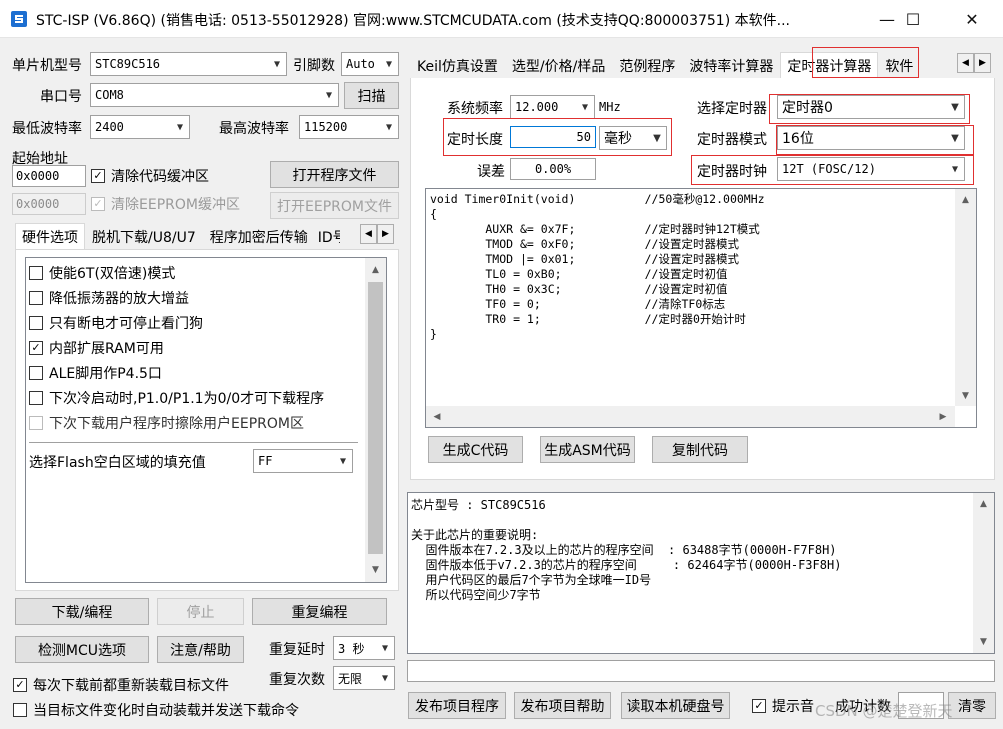 The height and width of the screenshot is (729, 1003). I want to click on scroll-right-icon: ▶, so click(943, 416).